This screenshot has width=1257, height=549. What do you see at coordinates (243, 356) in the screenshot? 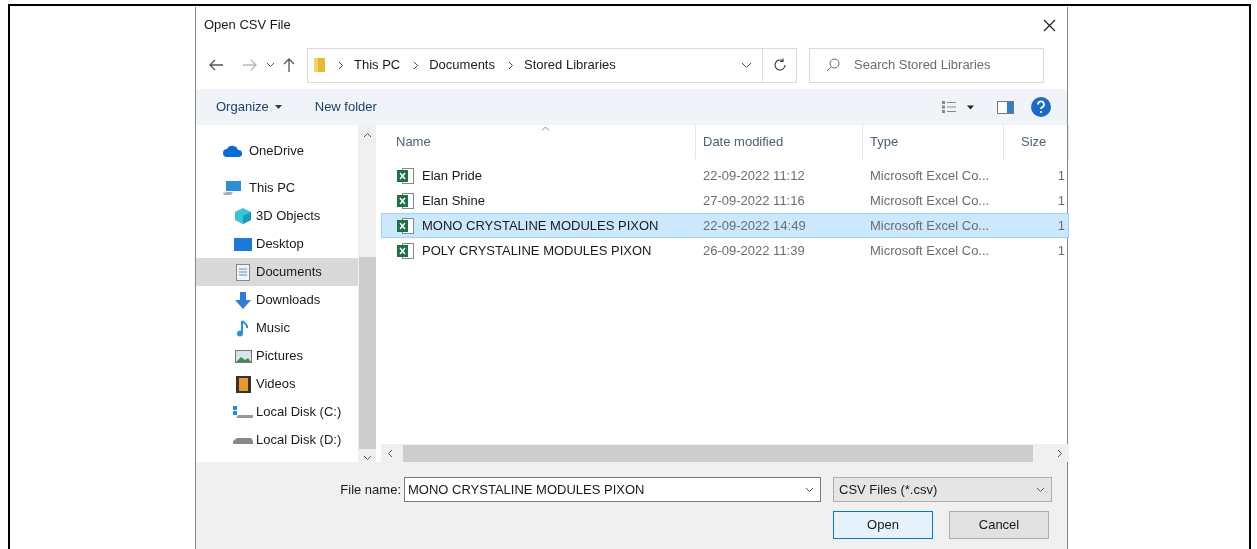
I see `picture-icon` at bounding box center [243, 356].